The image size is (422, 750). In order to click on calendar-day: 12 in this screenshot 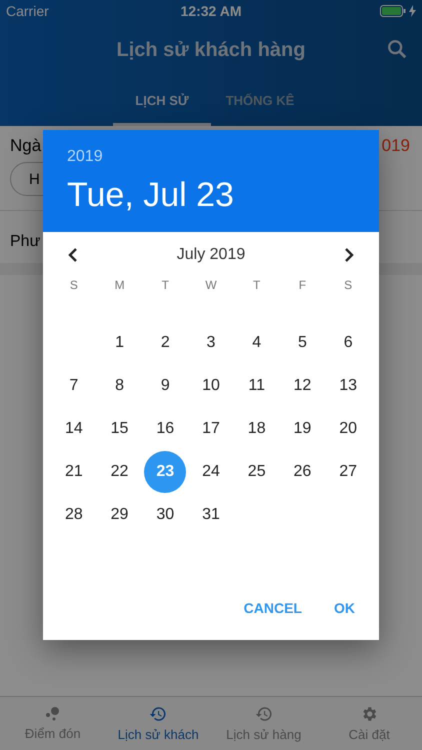, I will do `click(302, 385)`.